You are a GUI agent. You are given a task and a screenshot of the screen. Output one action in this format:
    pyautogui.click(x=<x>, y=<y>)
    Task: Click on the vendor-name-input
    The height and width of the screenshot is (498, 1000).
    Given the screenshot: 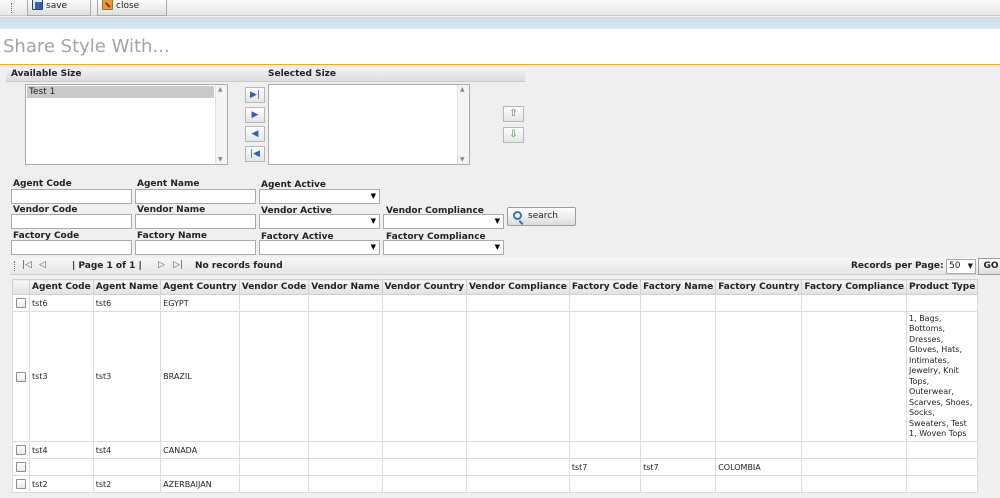 What is the action you would take?
    pyautogui.click(x=195, y=221)
    